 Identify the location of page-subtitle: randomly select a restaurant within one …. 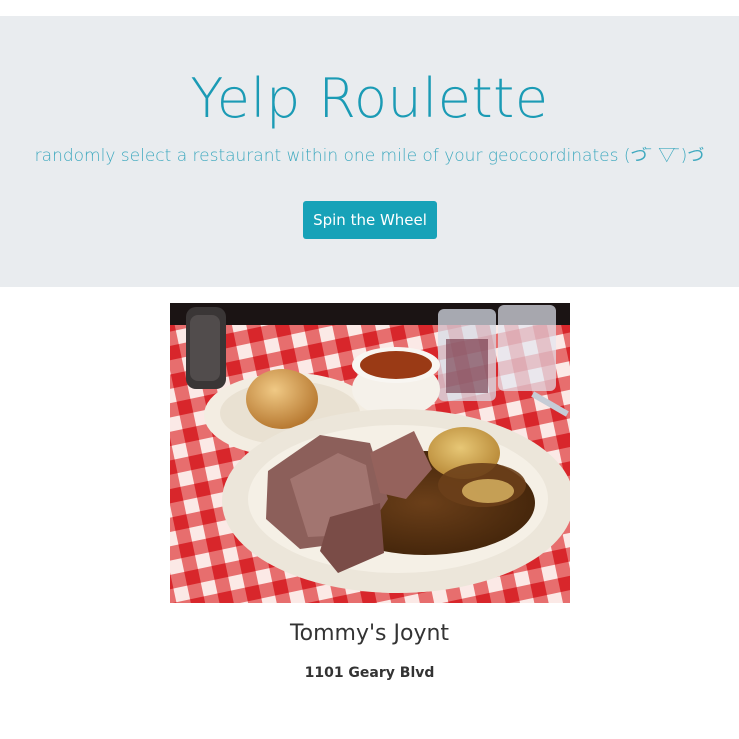
(369, 156).